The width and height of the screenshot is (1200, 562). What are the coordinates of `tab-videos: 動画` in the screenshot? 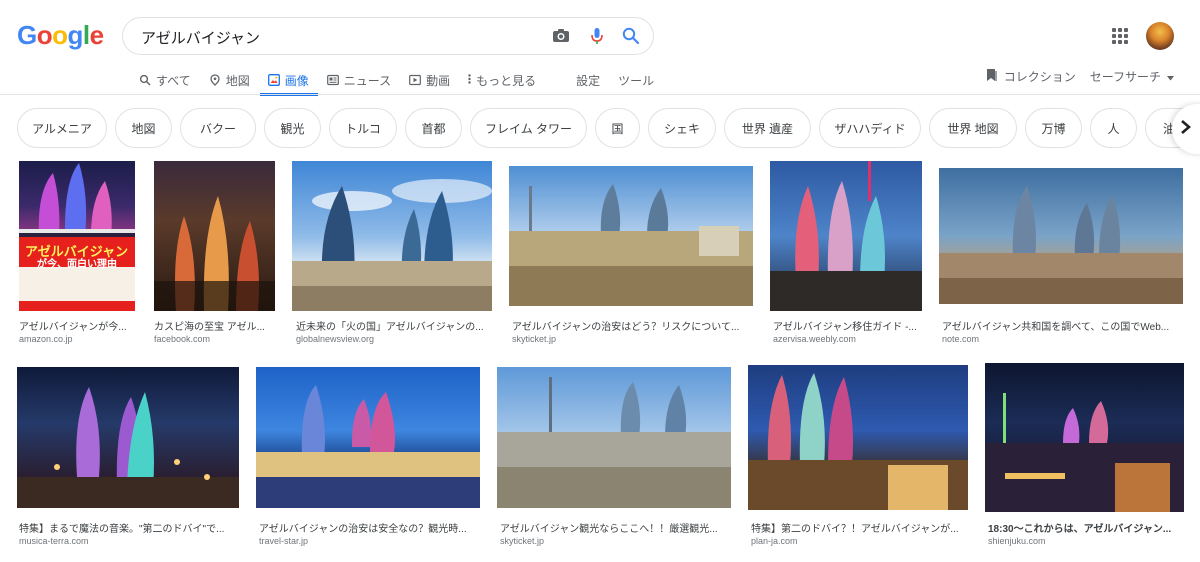 It's located at (429, 80).